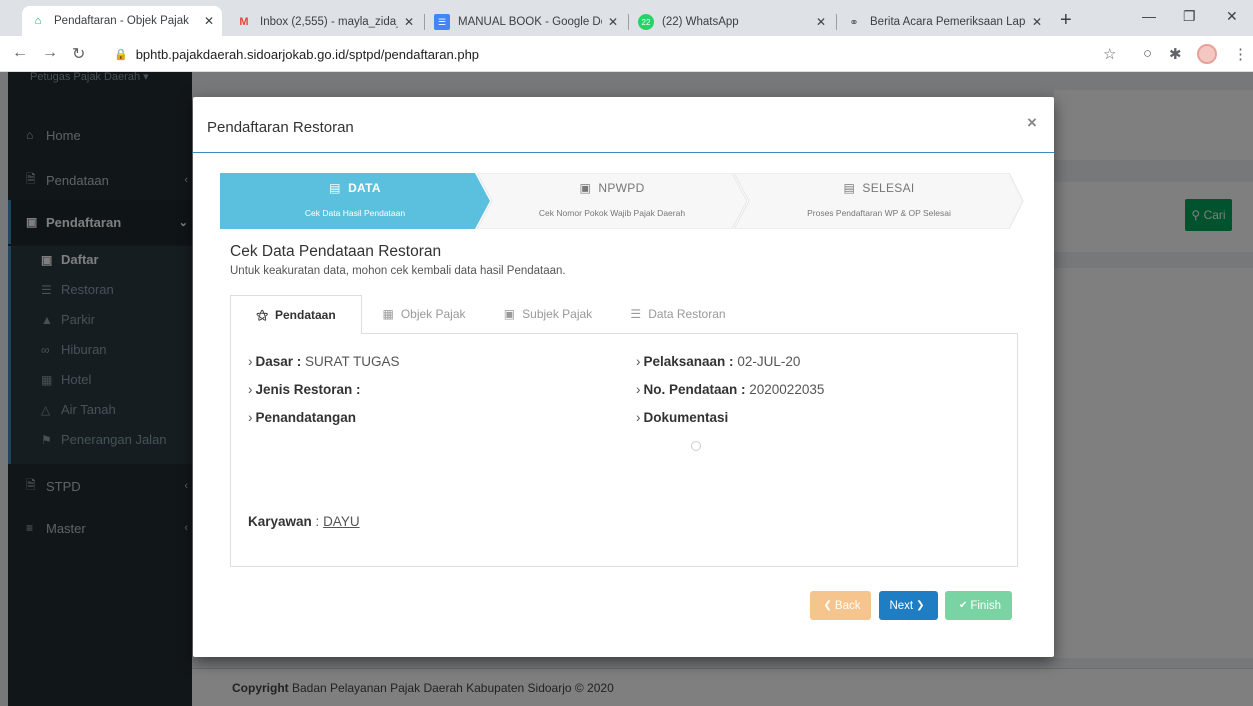 Image resolution: width=1253 pixels, height=706 pixels. Describe the element at coordinates (442, 22) in the screenshot. I see `docs-icon: ☰` at that location.